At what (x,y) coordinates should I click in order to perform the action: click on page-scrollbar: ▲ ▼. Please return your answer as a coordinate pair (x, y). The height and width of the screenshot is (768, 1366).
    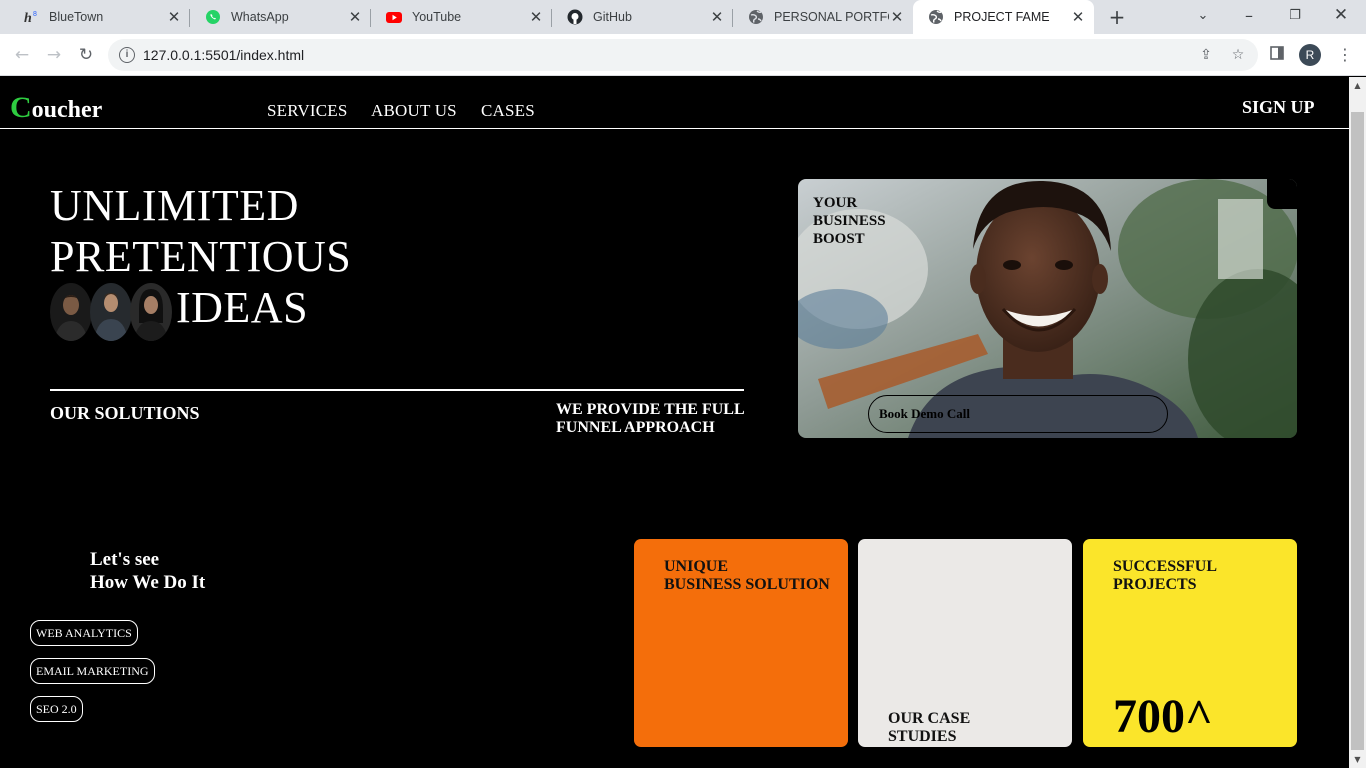
    Looking at the image, I should click on (1357, 422).